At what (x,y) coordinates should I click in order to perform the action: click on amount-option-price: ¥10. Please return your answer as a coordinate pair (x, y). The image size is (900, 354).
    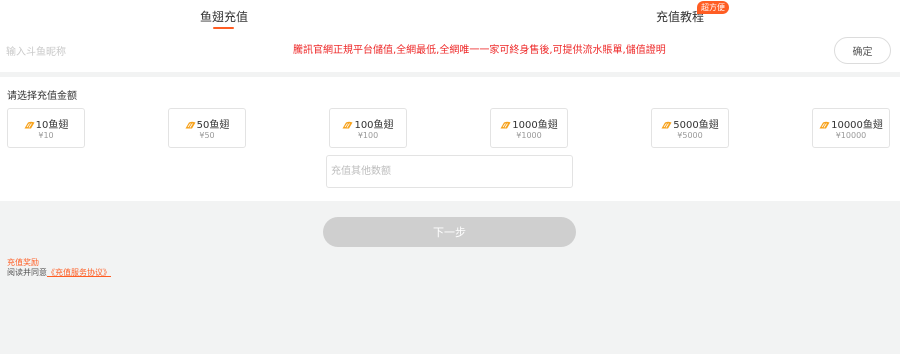
    Looking at the image, I should click on (46, 135).